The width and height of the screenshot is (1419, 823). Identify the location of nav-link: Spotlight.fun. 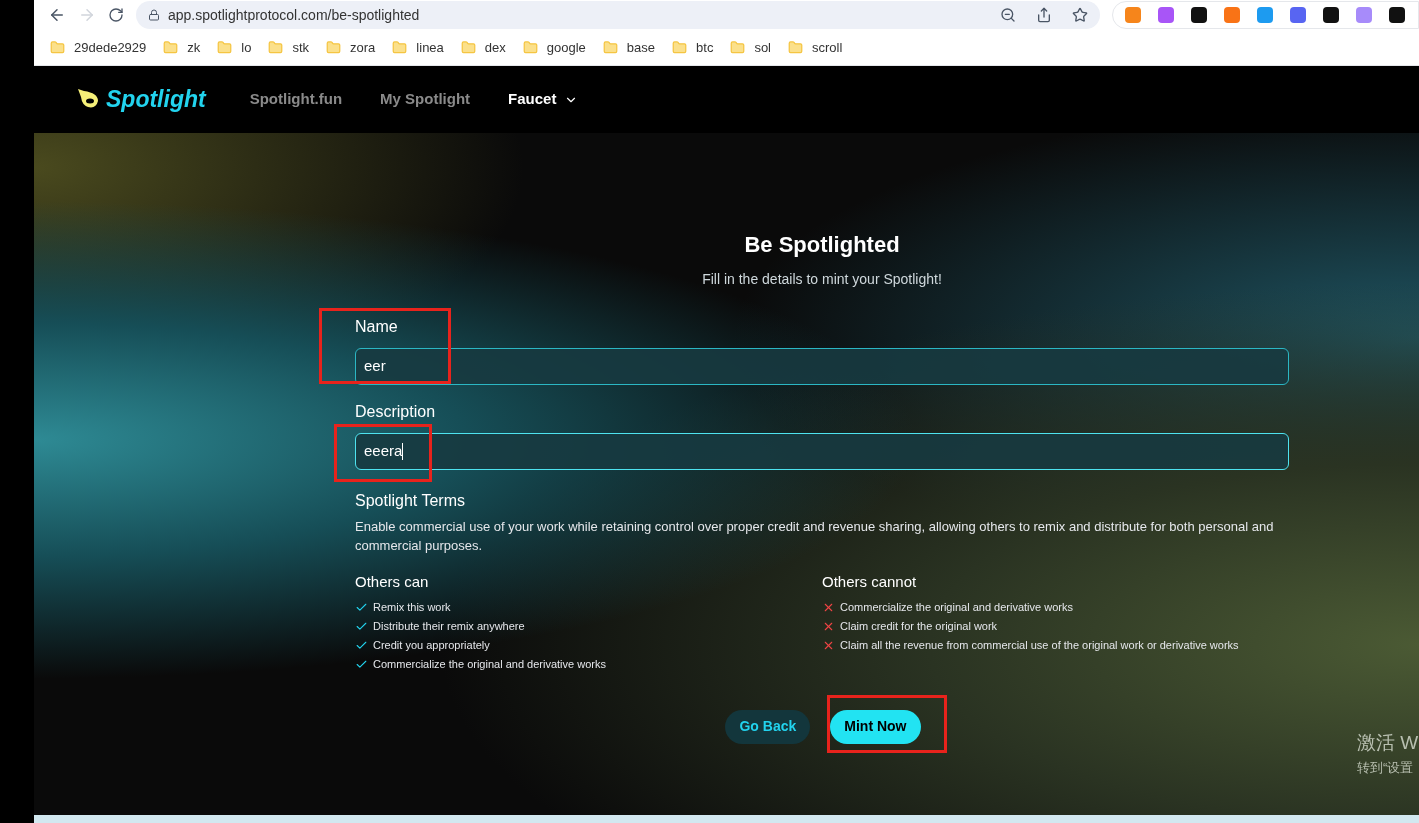
(296, 99).